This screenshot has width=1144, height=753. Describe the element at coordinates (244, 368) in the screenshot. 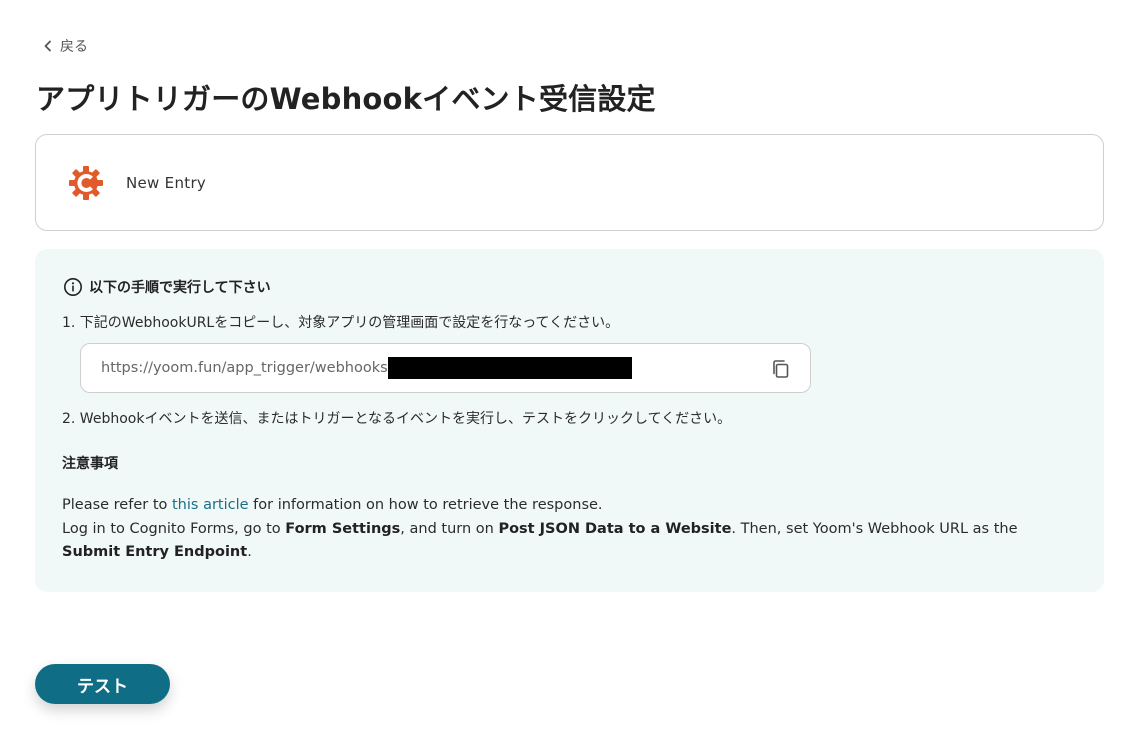

I see `webhook-url-text: https://yoom.fun/app_trigger/webhooks` at that location.